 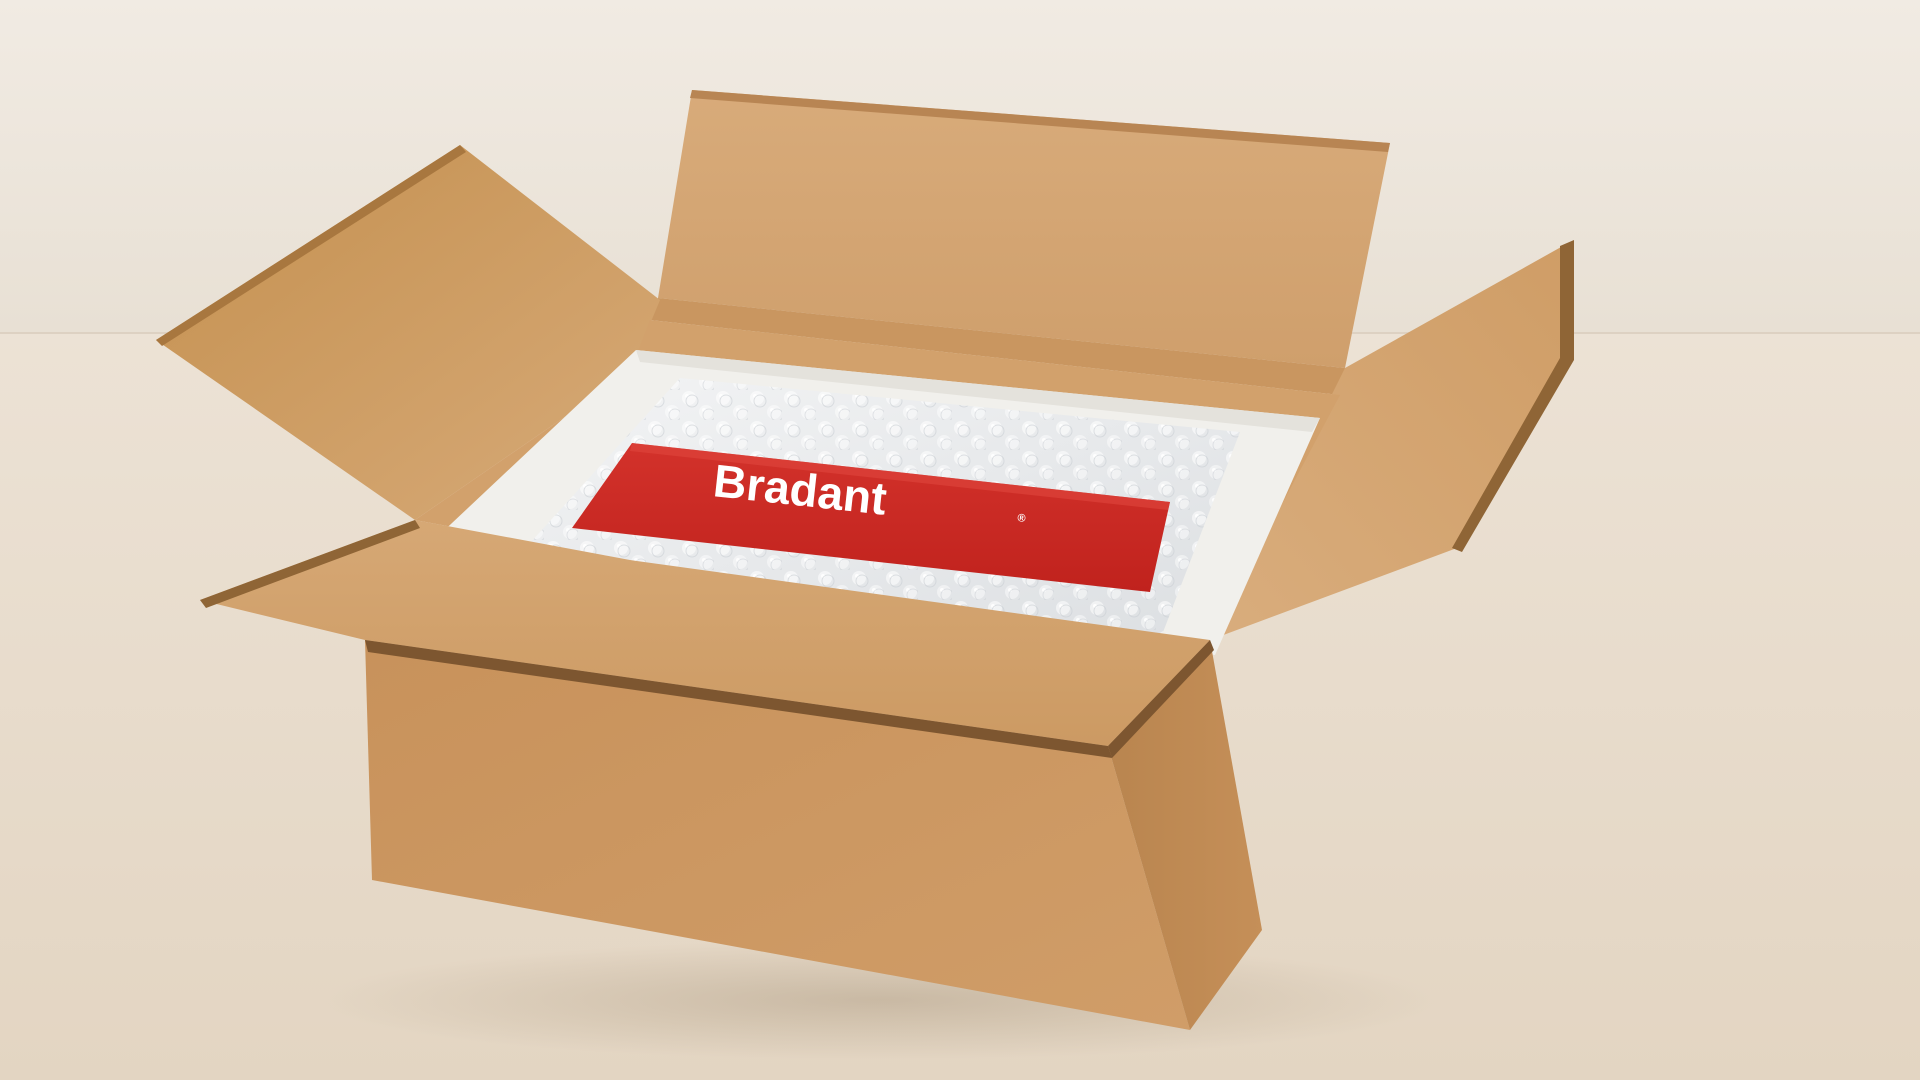 What do you see at coordinates (1021, 518) in the screenshot?
I see `brand-registered-mark: ®` at bounding box center [1021, 518].